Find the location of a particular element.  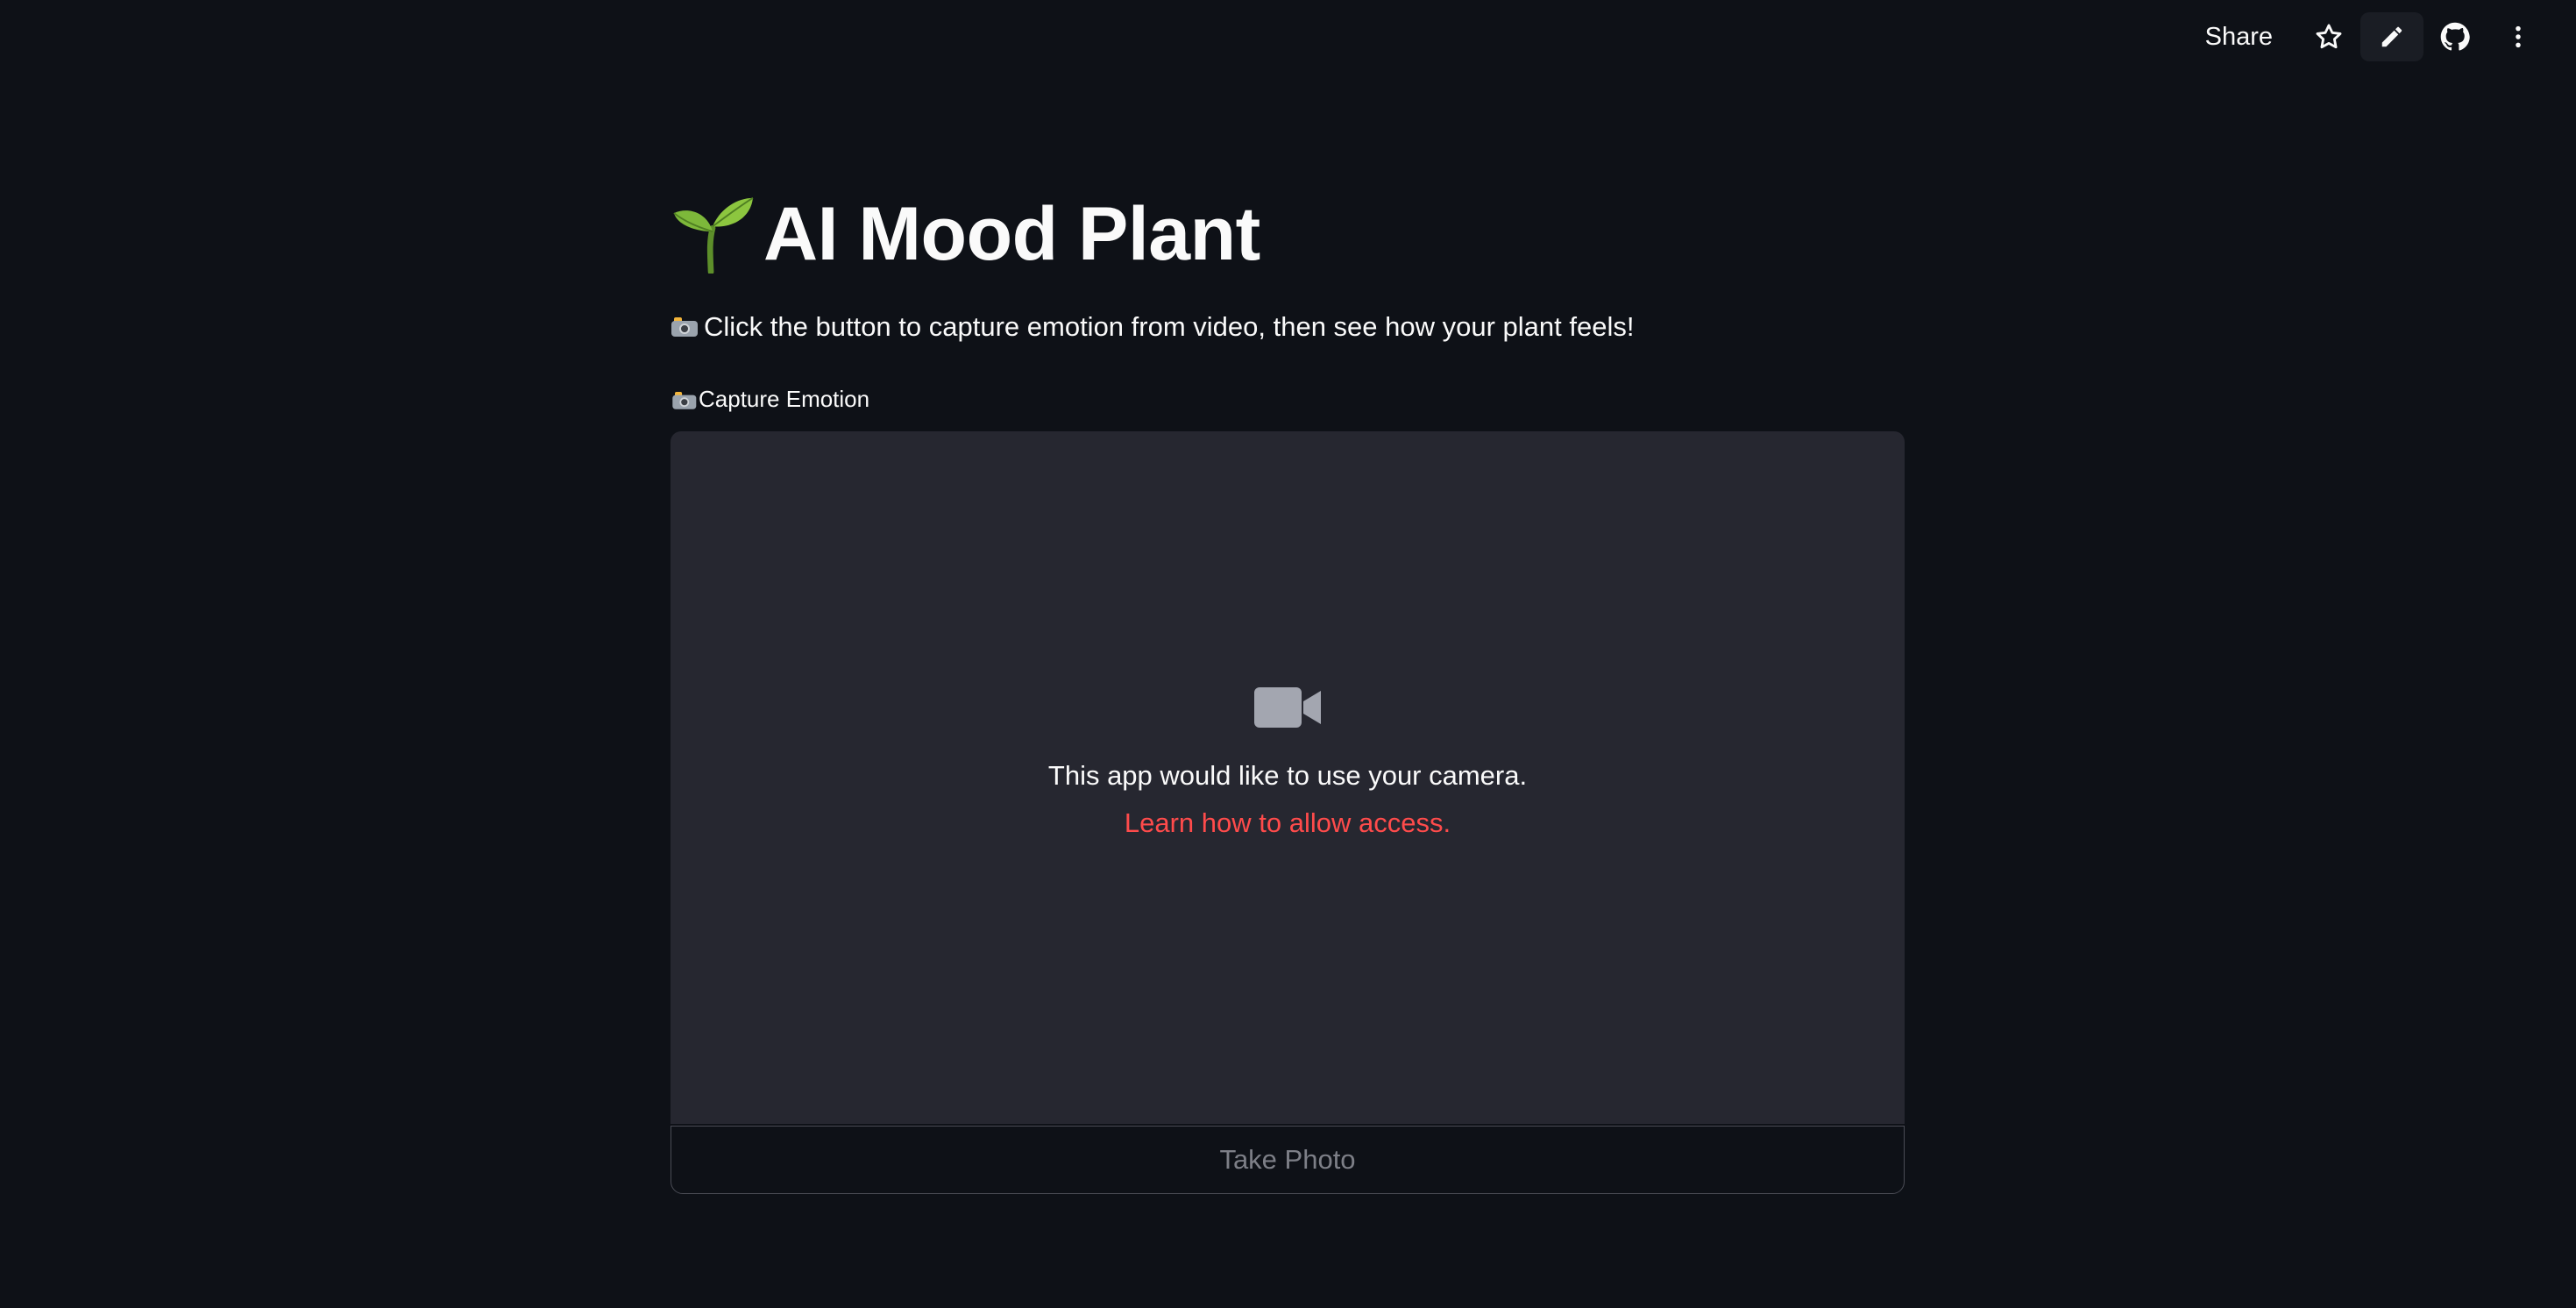

share-button: Share is located at coordinates (2239, 37).